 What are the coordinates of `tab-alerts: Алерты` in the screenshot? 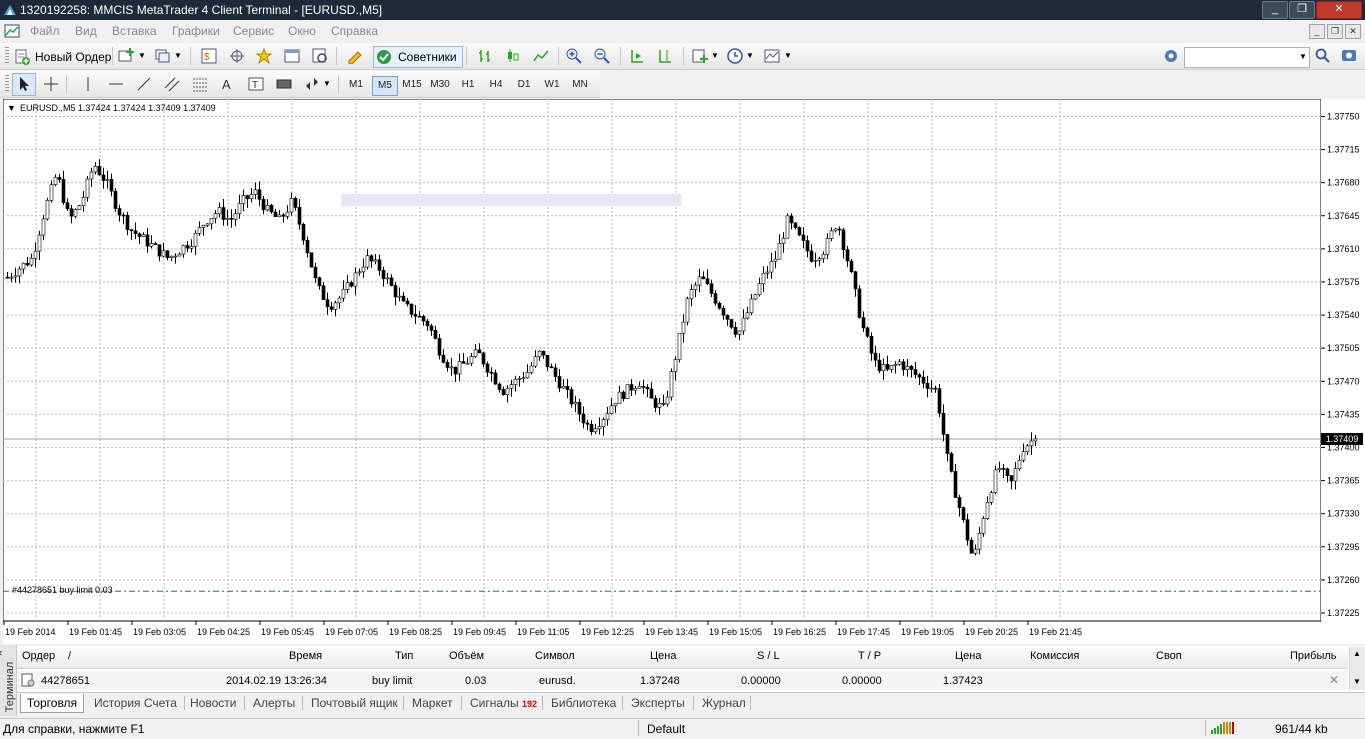 It's located at (274, 703).